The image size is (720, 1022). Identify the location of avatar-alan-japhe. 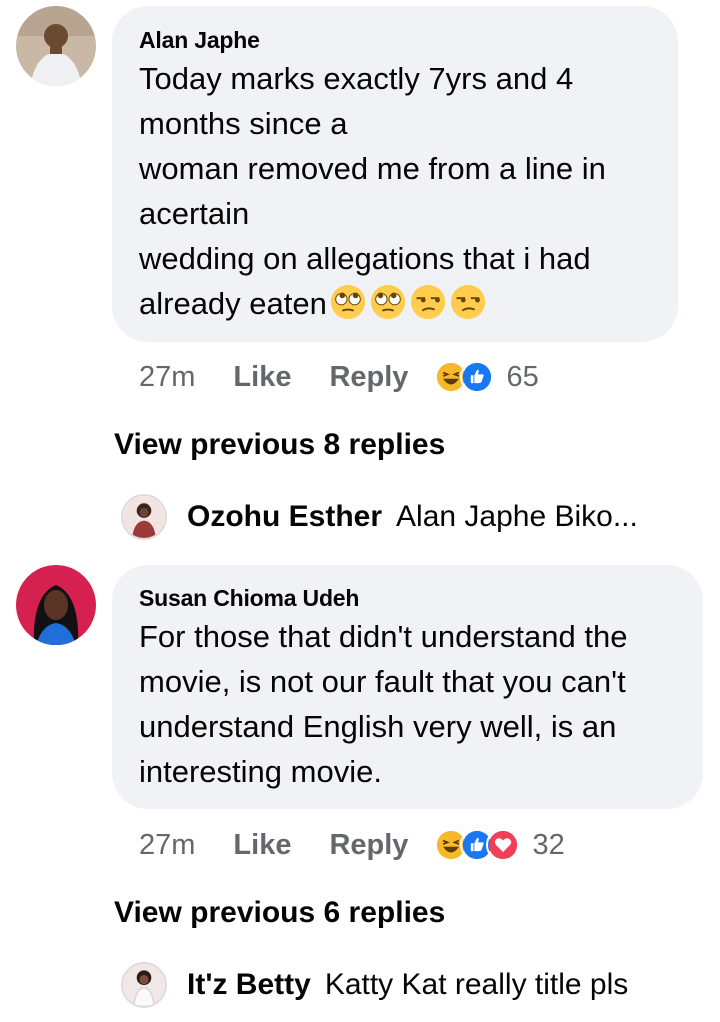
(56, 46).